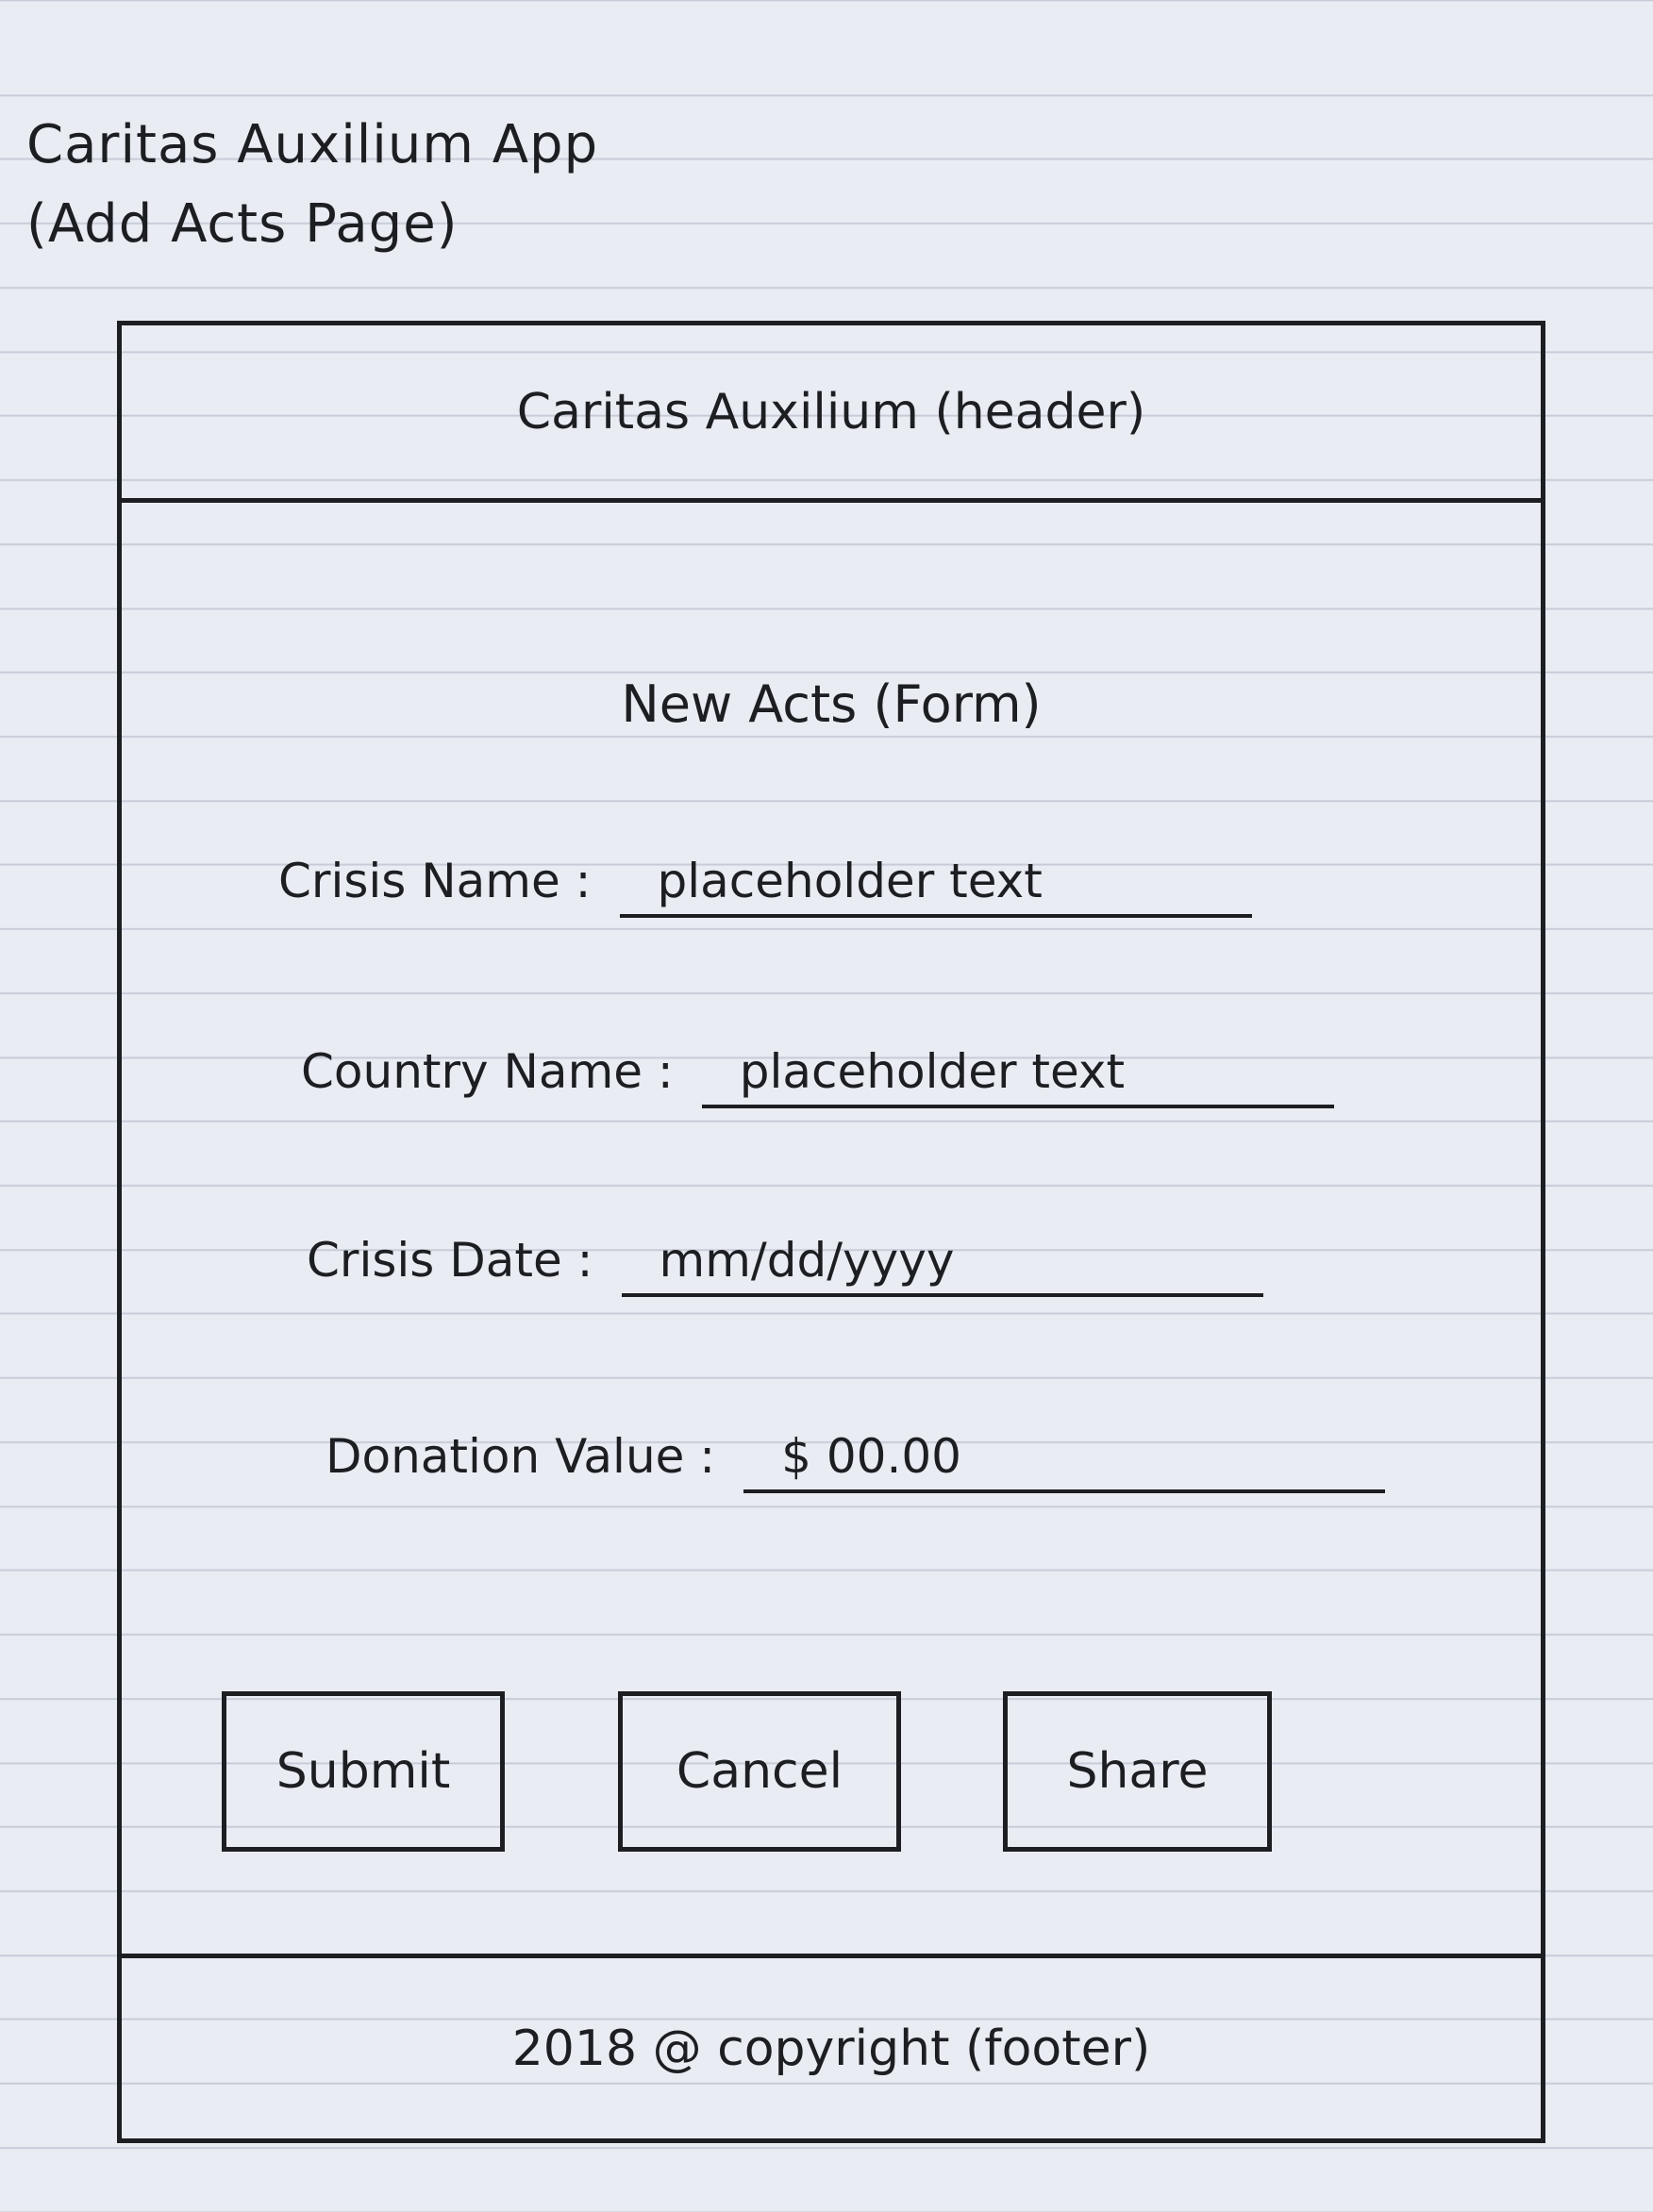  I want to click on sketch-title: Caritas Auxilium App (Add Acts Page), so click(312, 185).